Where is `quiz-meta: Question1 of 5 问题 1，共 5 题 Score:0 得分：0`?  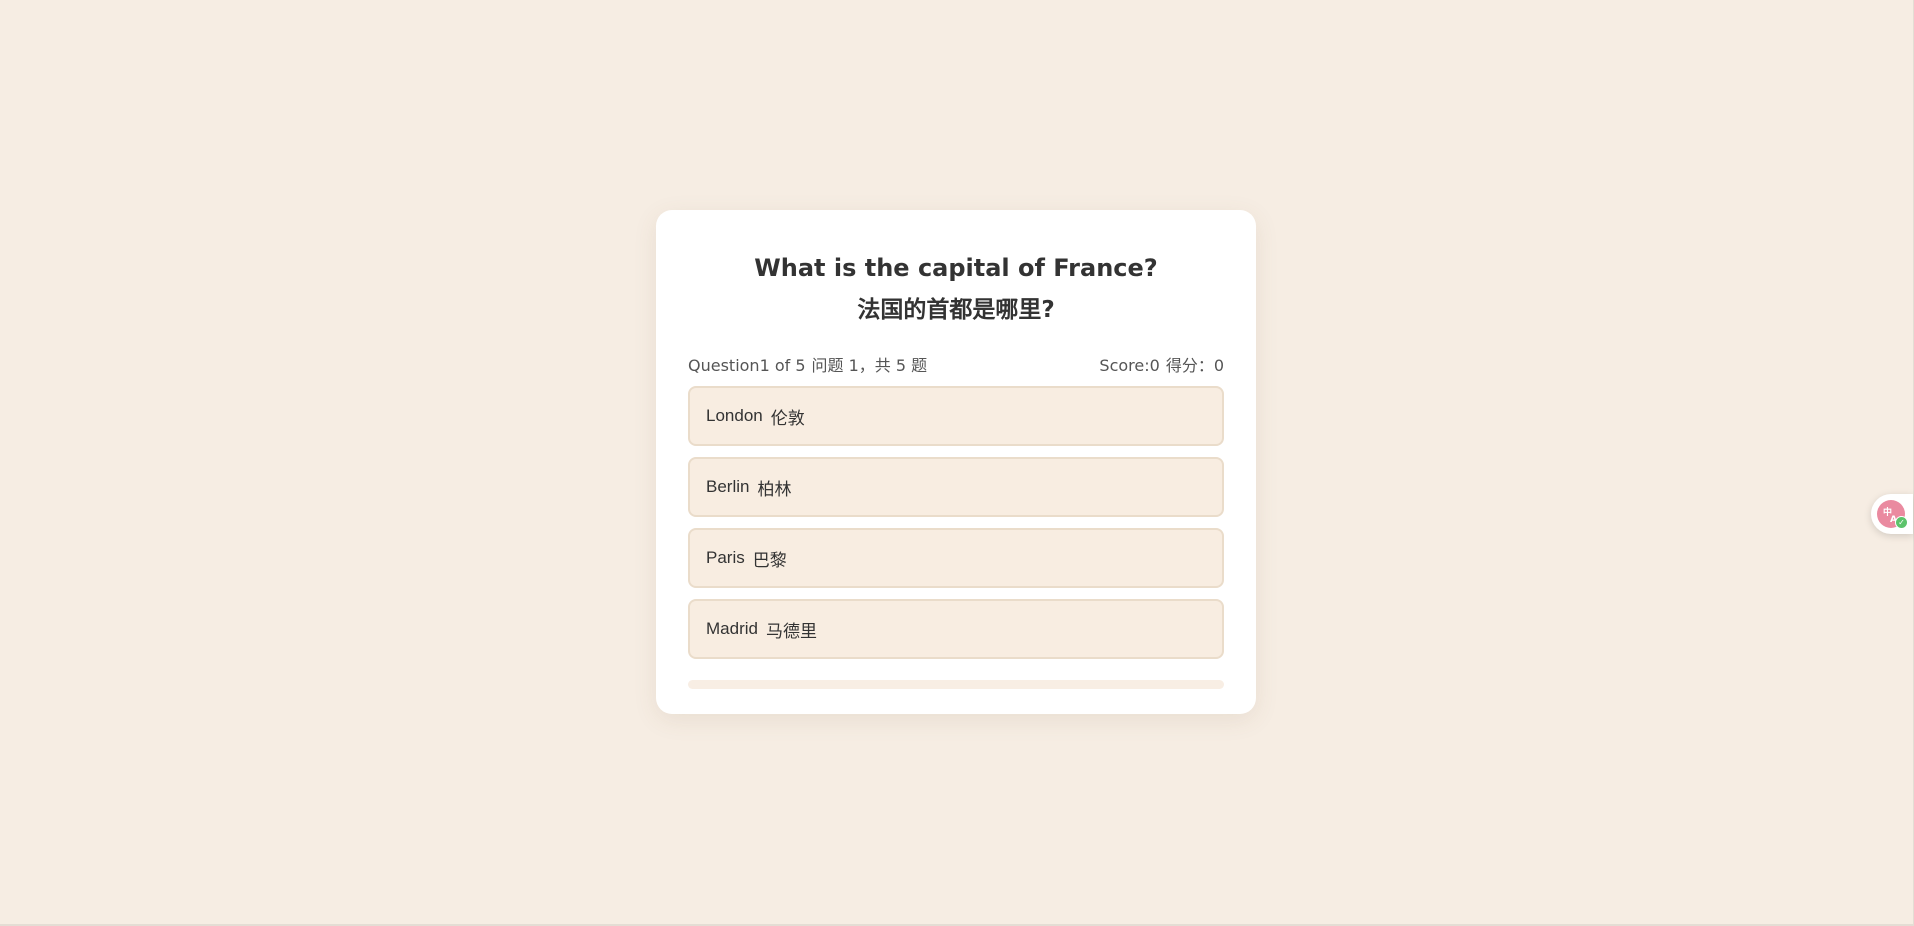
quiz-meta: Question1 of 5 问题 1，共 5 题 Score:0 得分：0 is located at coordinates (956, 364).